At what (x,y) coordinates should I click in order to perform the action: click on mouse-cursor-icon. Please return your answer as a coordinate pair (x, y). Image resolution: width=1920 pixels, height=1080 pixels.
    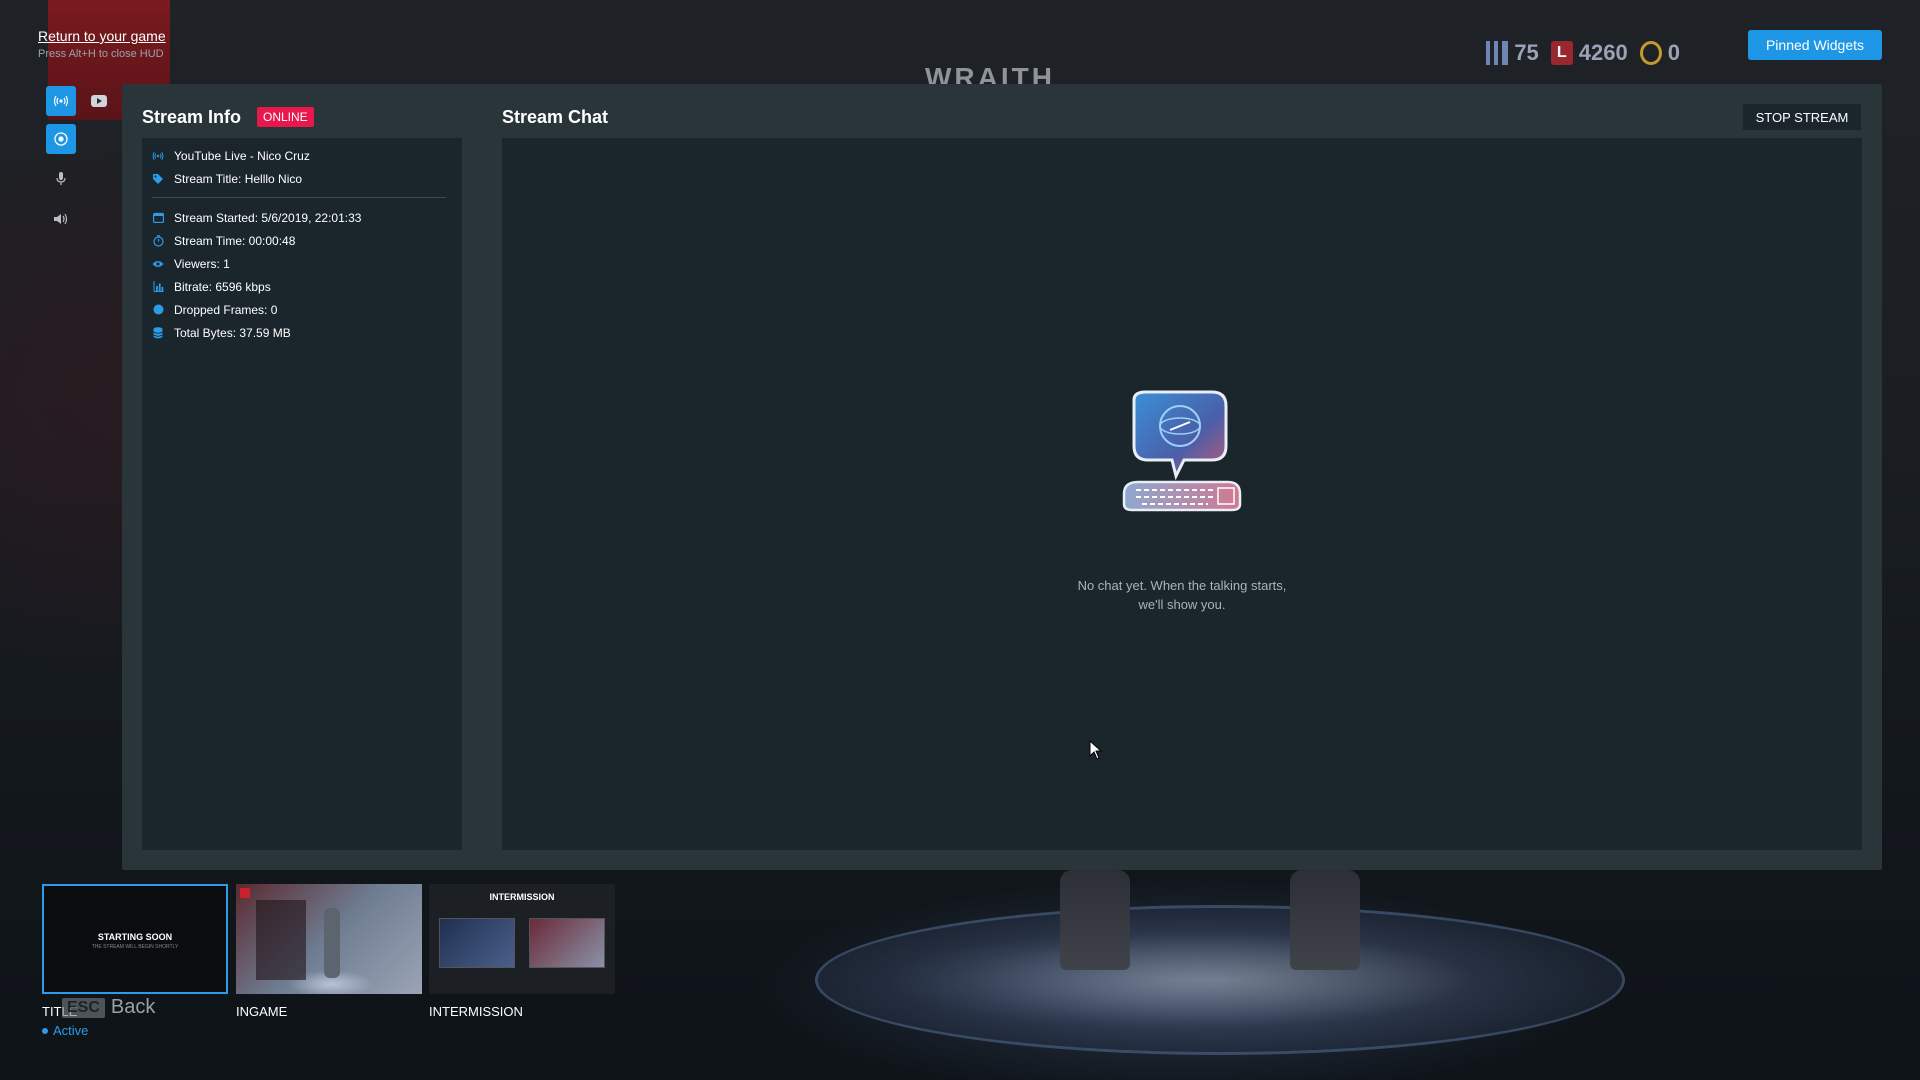
    Looking at the image, I should click on (1096, 750).